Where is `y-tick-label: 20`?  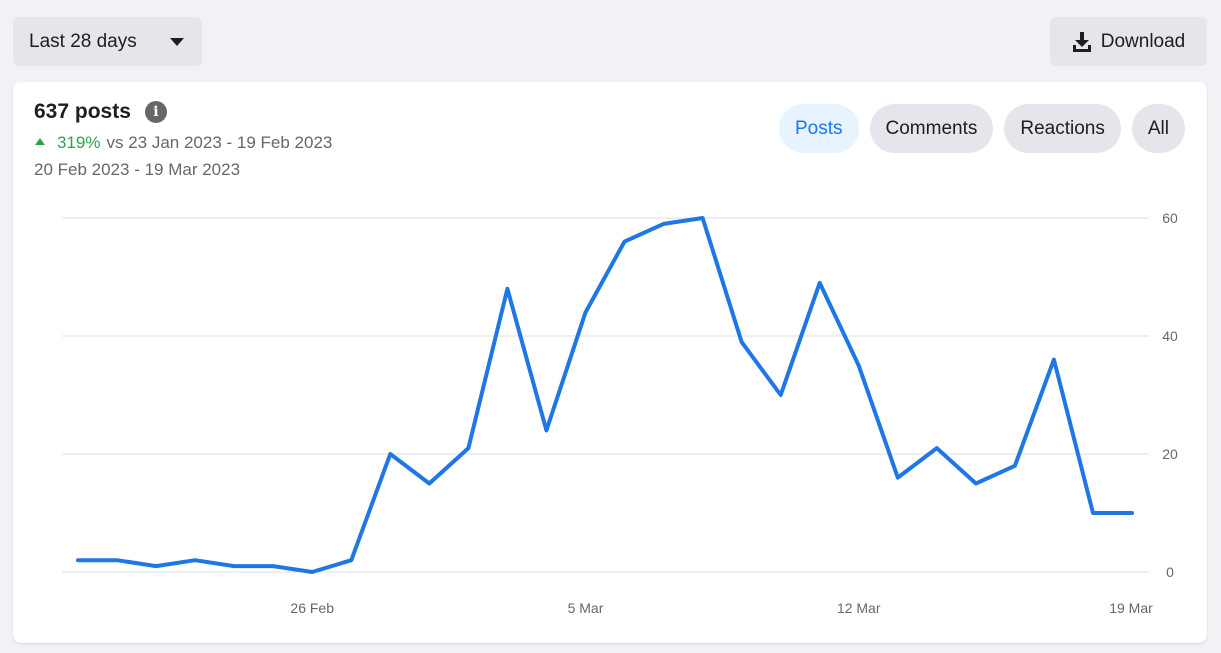
y-tick-label: 20 is located at coordinates (1170, 454).